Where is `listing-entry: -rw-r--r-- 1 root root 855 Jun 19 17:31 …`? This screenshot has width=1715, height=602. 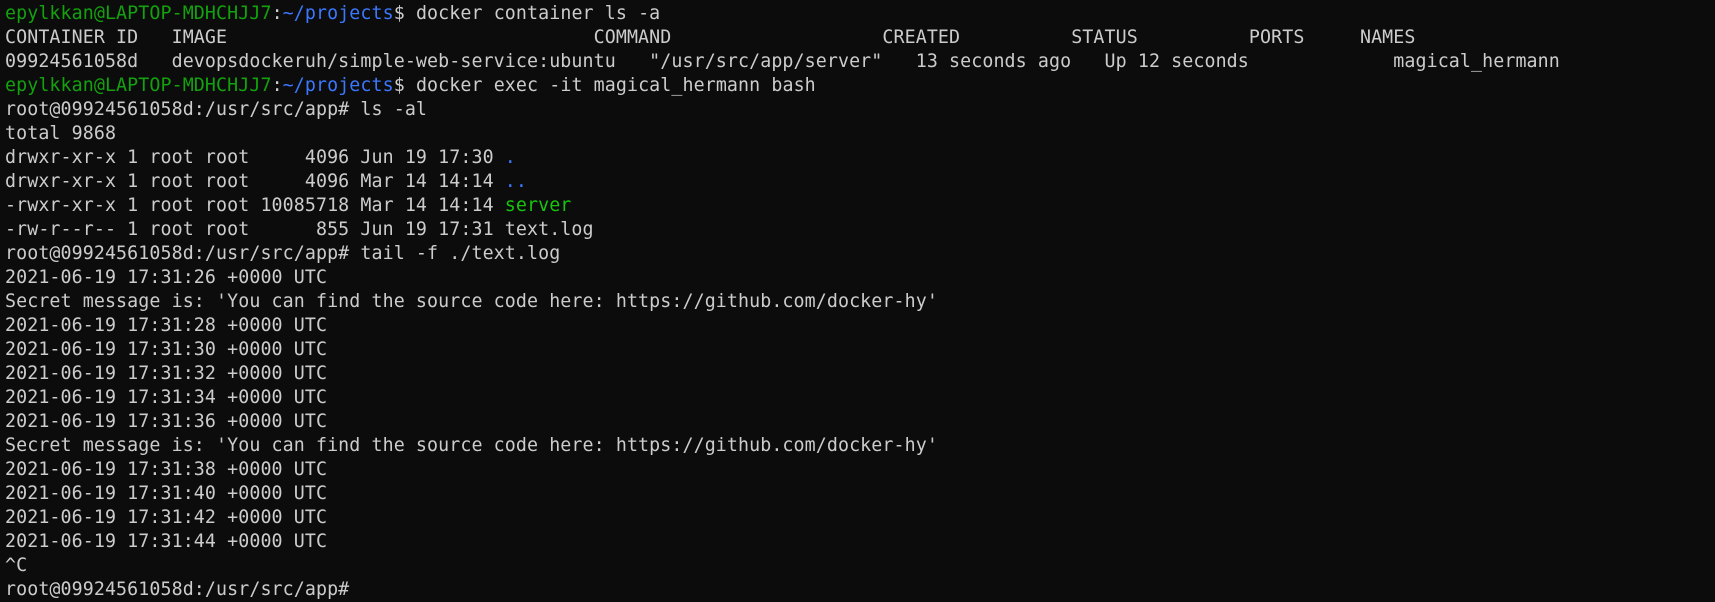
listing-entry: -rw-r--r-- 1 root root 855 Jun 19 17:31 … is located at coordinates (860, 230).